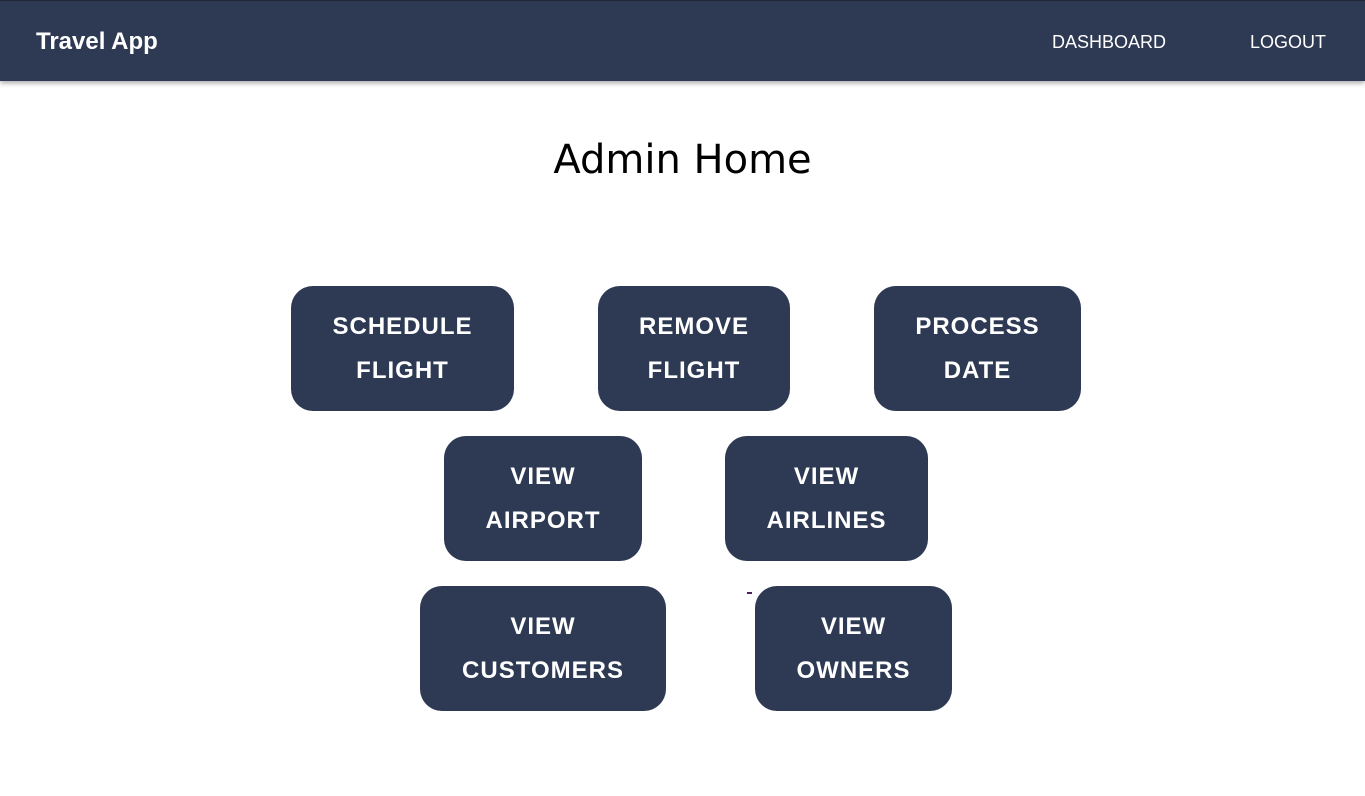 This screenshot has height=796, width=1365. What do you see at coordinates (402, 348) in the screenshot?
I see `schedule-flight-button: SCHEDULE FLIGHT` at bounding box center [402, 348].